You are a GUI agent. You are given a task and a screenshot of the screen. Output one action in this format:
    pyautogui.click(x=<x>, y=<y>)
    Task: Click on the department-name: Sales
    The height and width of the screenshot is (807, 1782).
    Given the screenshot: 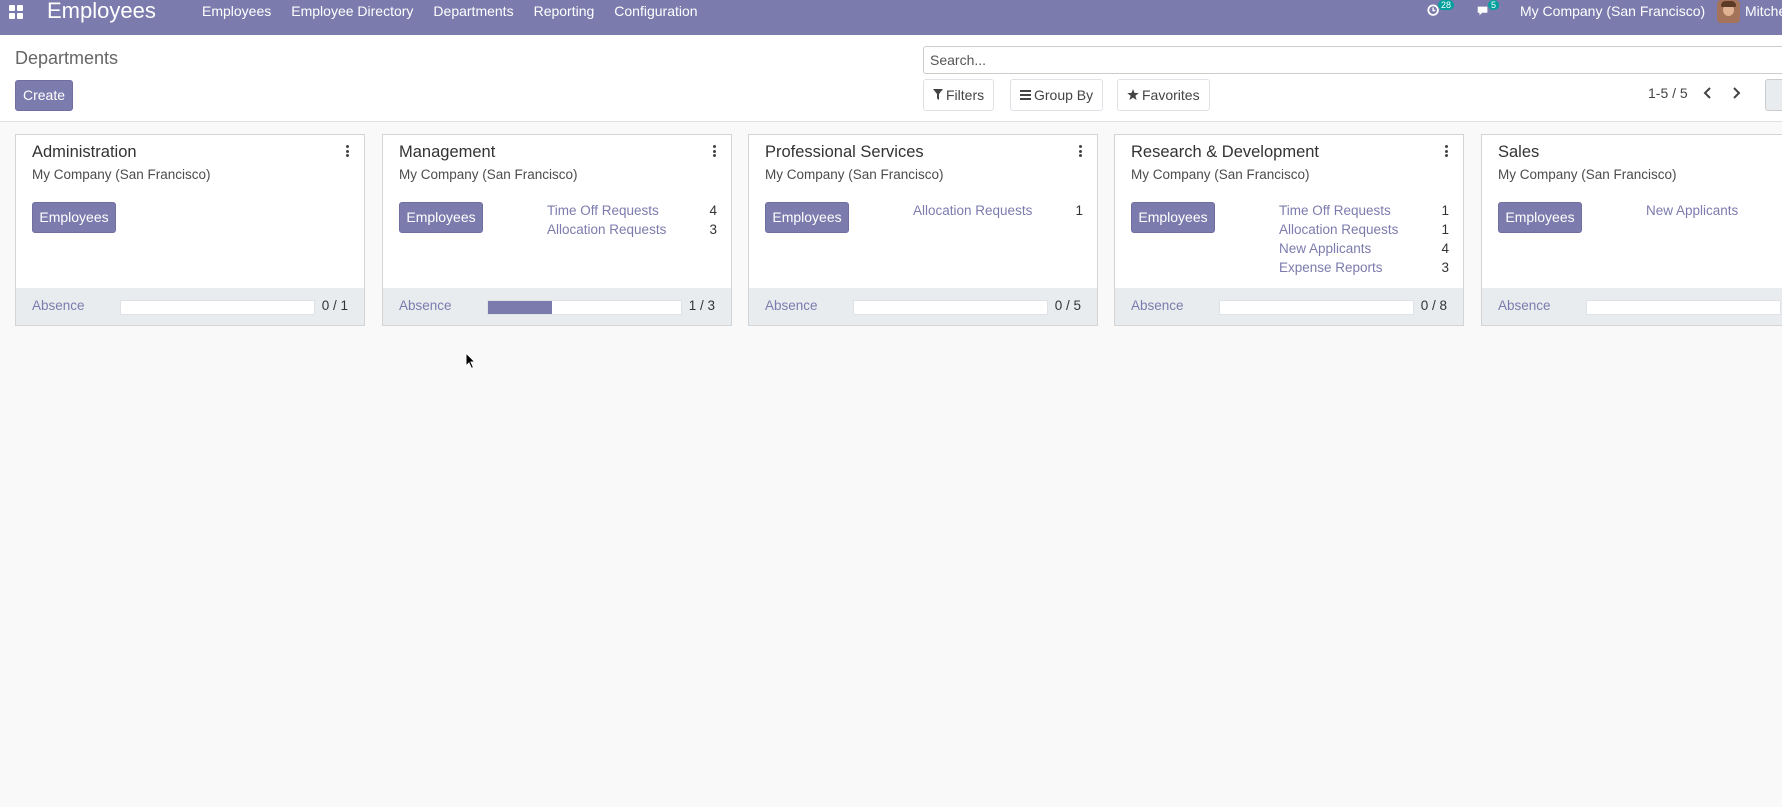 What is the action you would take?
    pyautogui.click(x=1518, y=152)
    